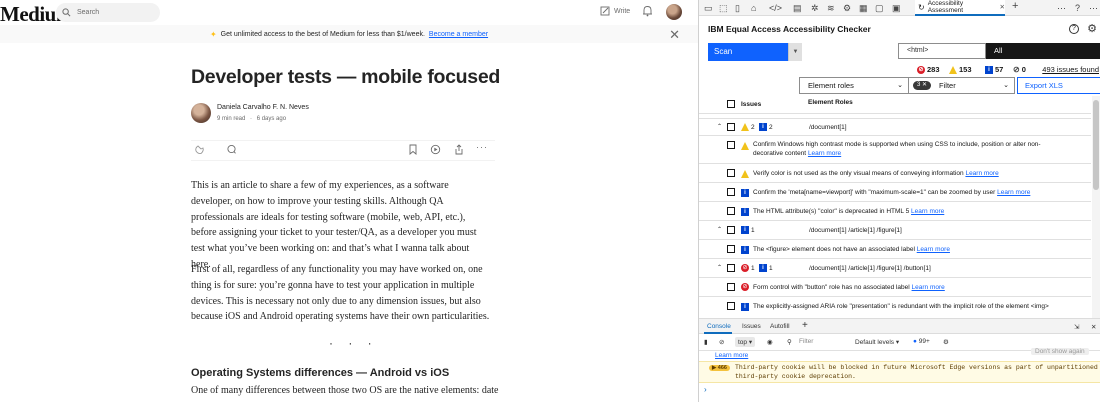 Image resolution: width=1100 pixels, height=402 pixels. What do you see at coordinates (737, 8) in the screenshot?
I see `sidebar-toggle-icon: ▯` at bounding box center [737, 8].